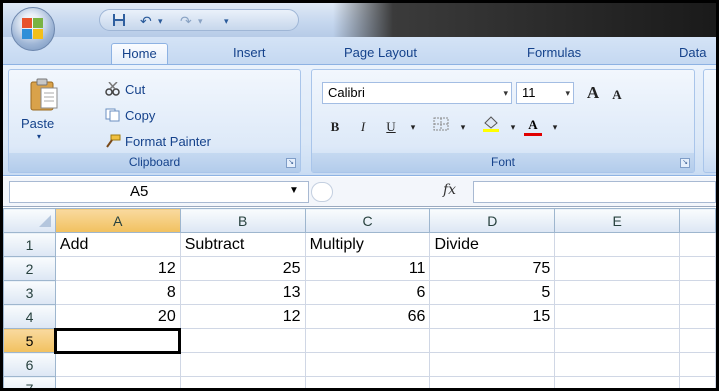  Describe the element at coordinates (367, 244) in the screenshot. I see `cell-c1: Multiply` at that location.